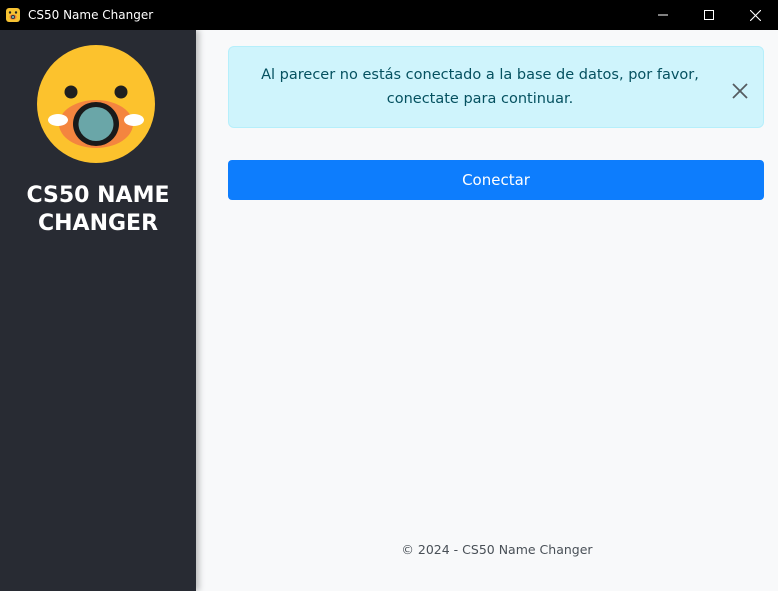  What do you see at coordinates (98, 210) in the screenshot?
I see `app-name-heading: CS50 NAME CHANGER` at bounding box center [98, 210].